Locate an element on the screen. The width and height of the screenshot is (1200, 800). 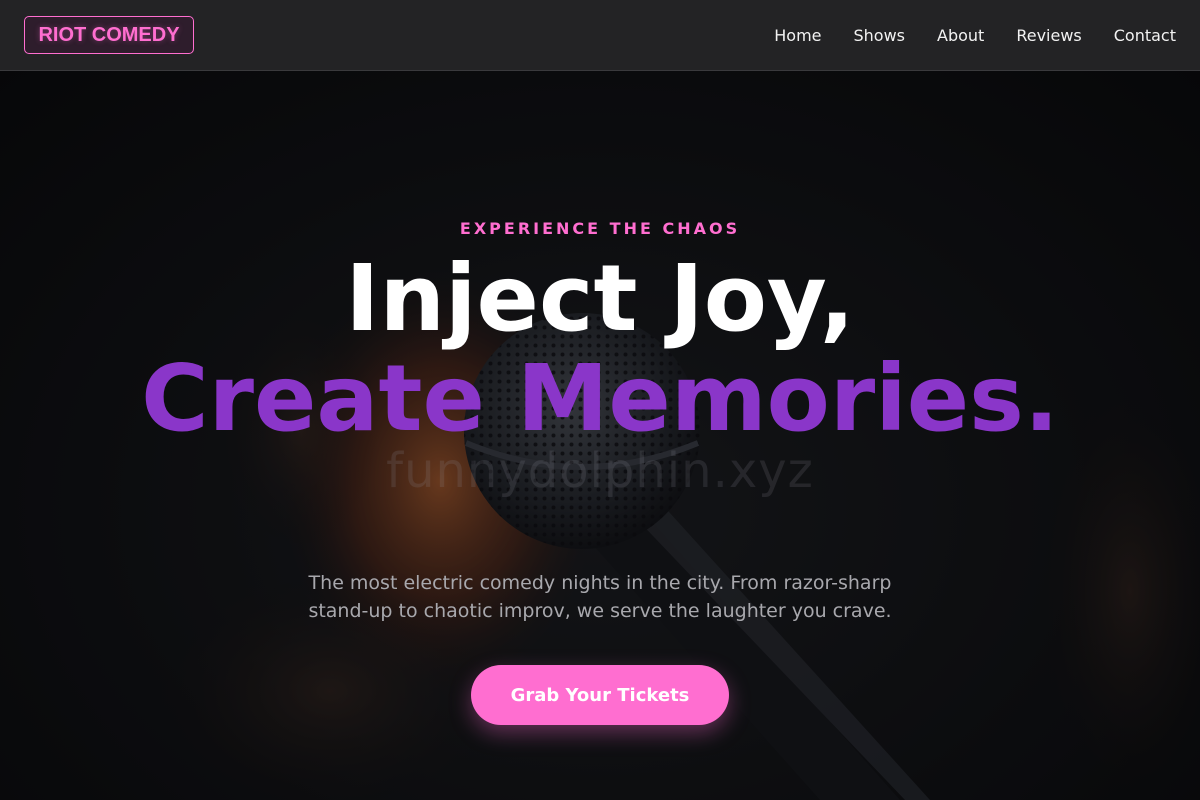
hero-eyebrow: EXPERIENCE THE CHAOS is located at coordinates (600, 228).